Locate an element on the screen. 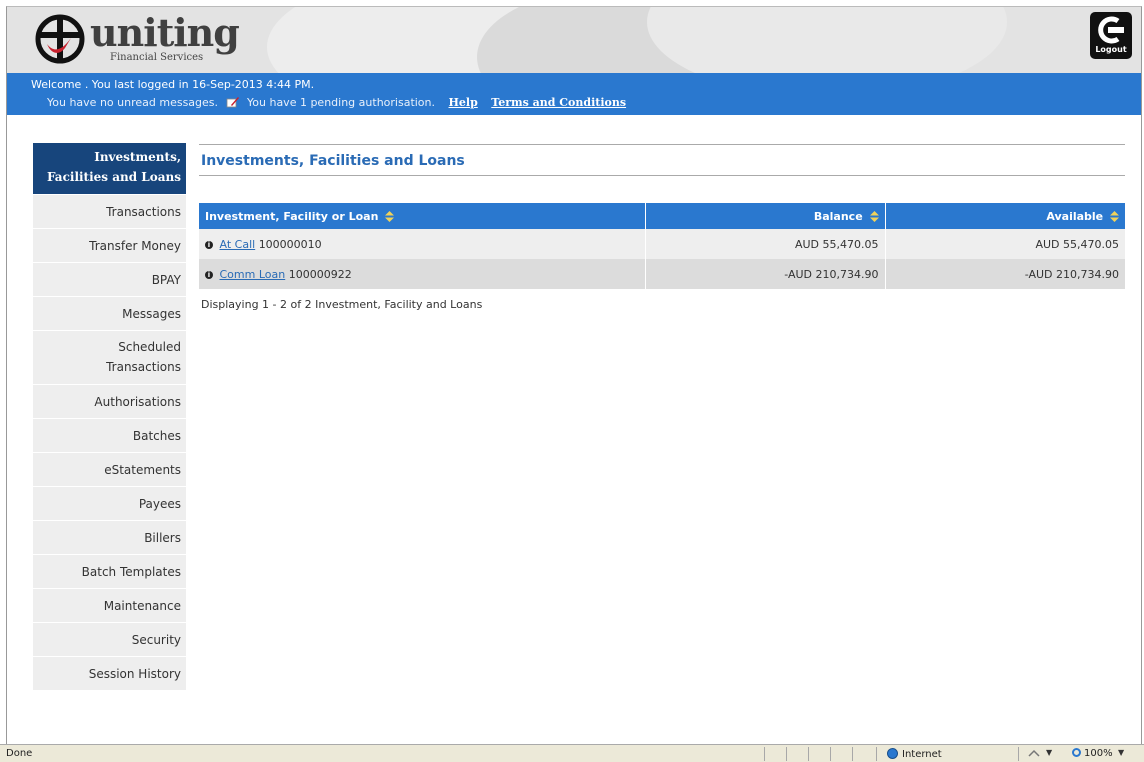 This screenshot has height=762, width=1144. sidebar-item-label: Security is located at coordinates (156, 640).